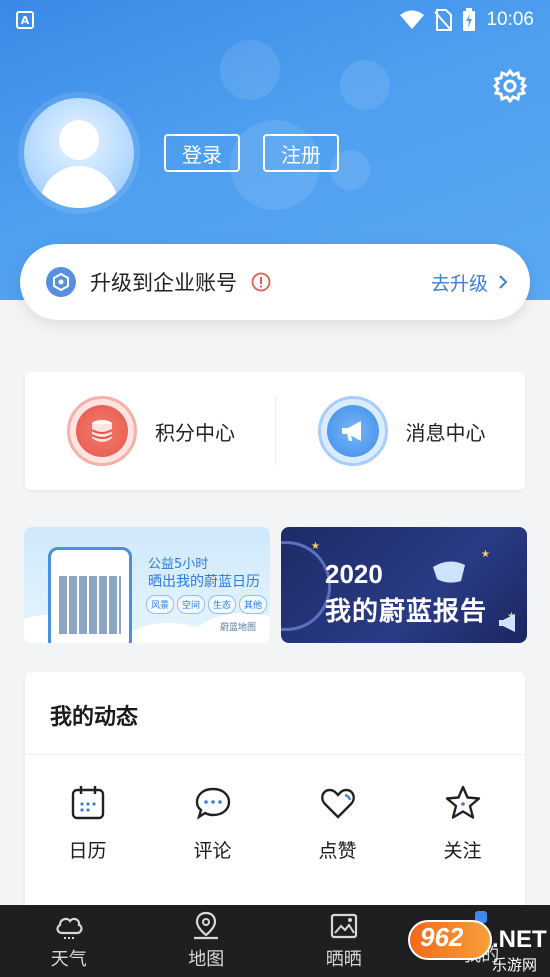  What do you see at coordinates (212, 823) in the screenshot?
I see `dynamics-item-comment: 评论` at bounding box center [212, 823].